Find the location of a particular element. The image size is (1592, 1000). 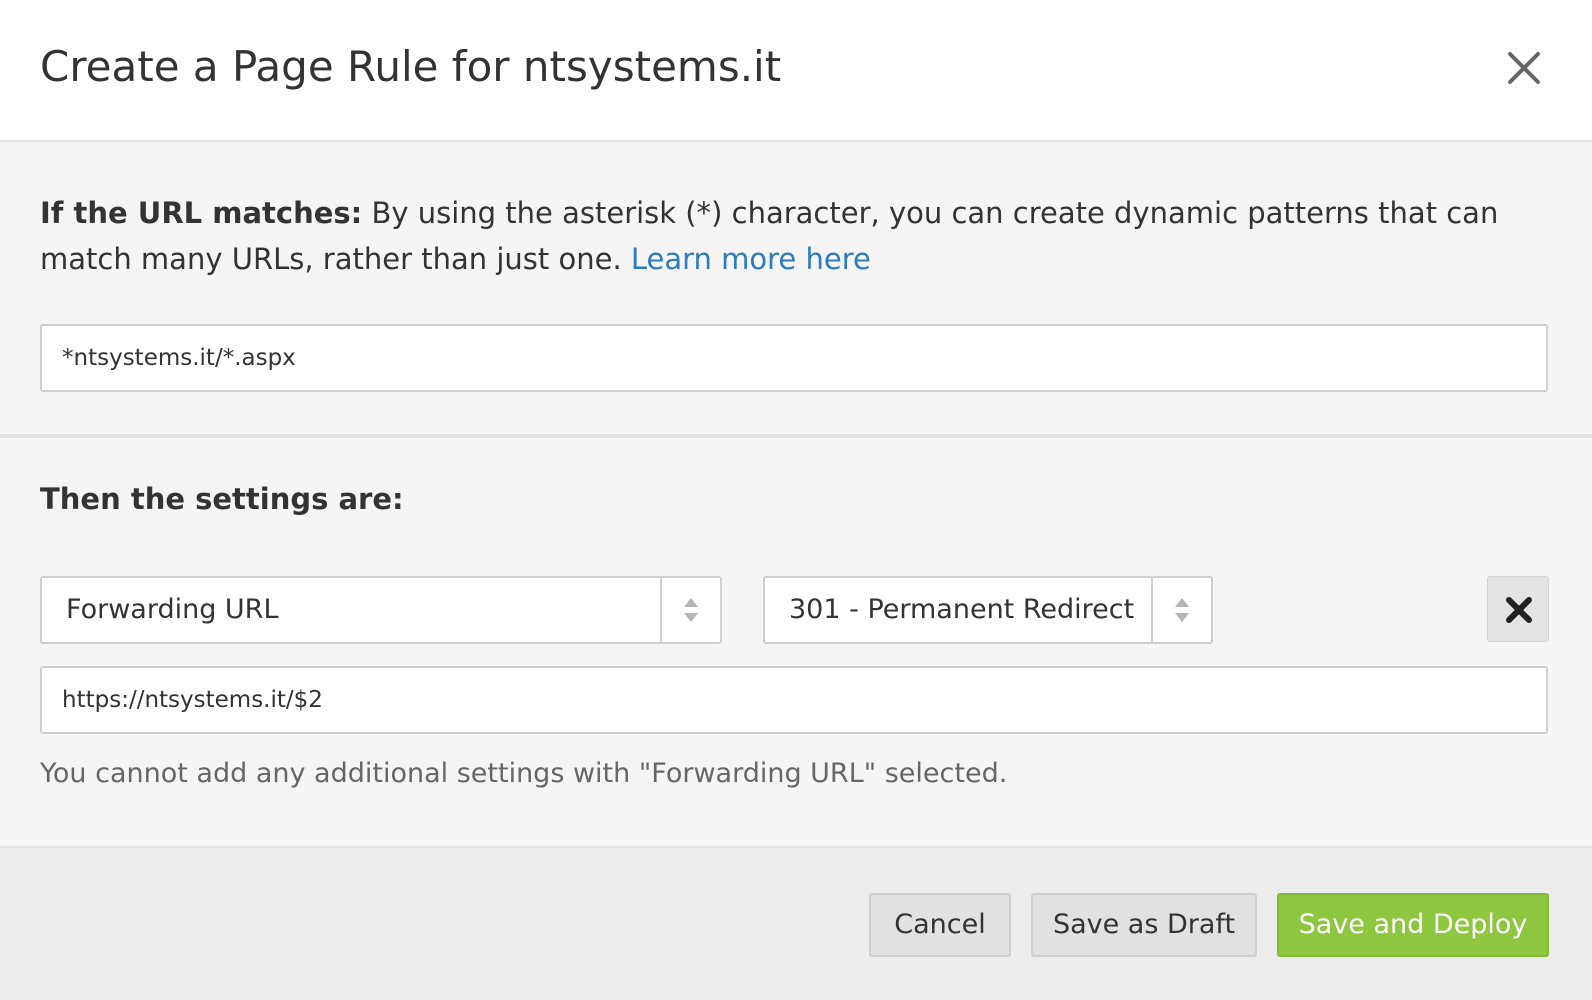

close-button is located at coordinates (1524, 68).